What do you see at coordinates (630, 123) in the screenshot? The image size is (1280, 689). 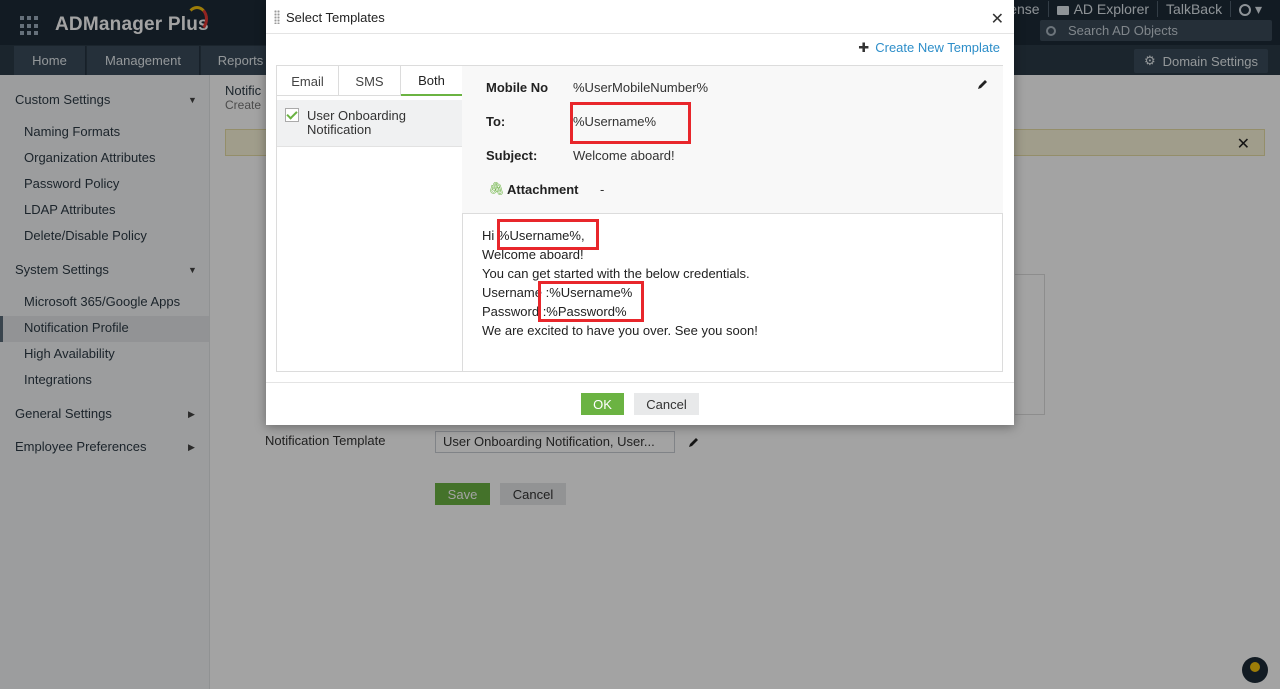 I see `highlight-to-value` at bounding box center [630, 123].